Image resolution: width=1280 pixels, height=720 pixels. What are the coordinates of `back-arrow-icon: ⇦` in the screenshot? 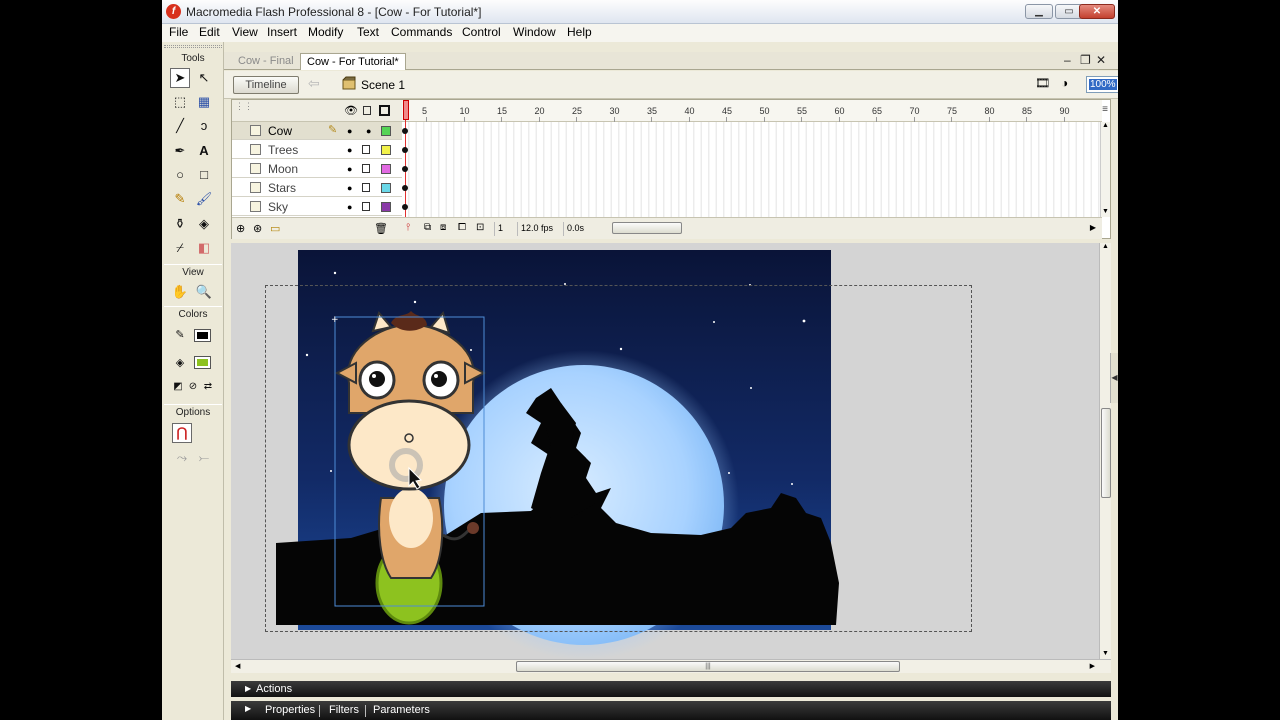 It's located at (314, 83).